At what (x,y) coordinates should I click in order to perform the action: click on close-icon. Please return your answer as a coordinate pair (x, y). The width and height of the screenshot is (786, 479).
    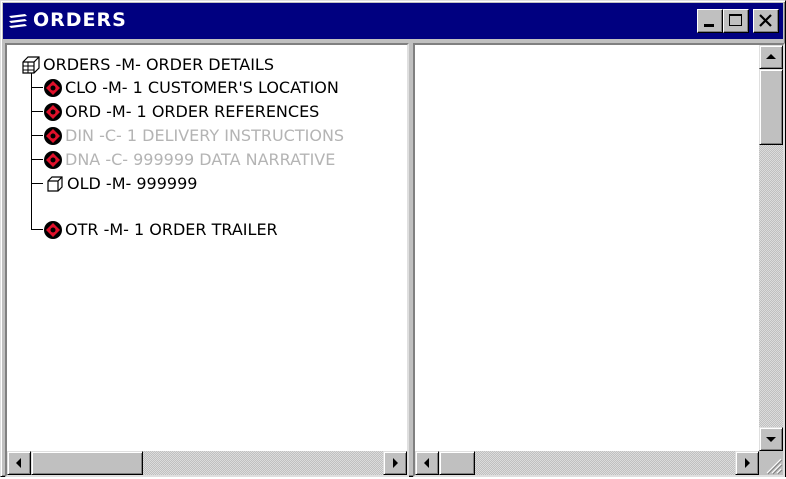
    Looking at the image, I should click on (765, 20).